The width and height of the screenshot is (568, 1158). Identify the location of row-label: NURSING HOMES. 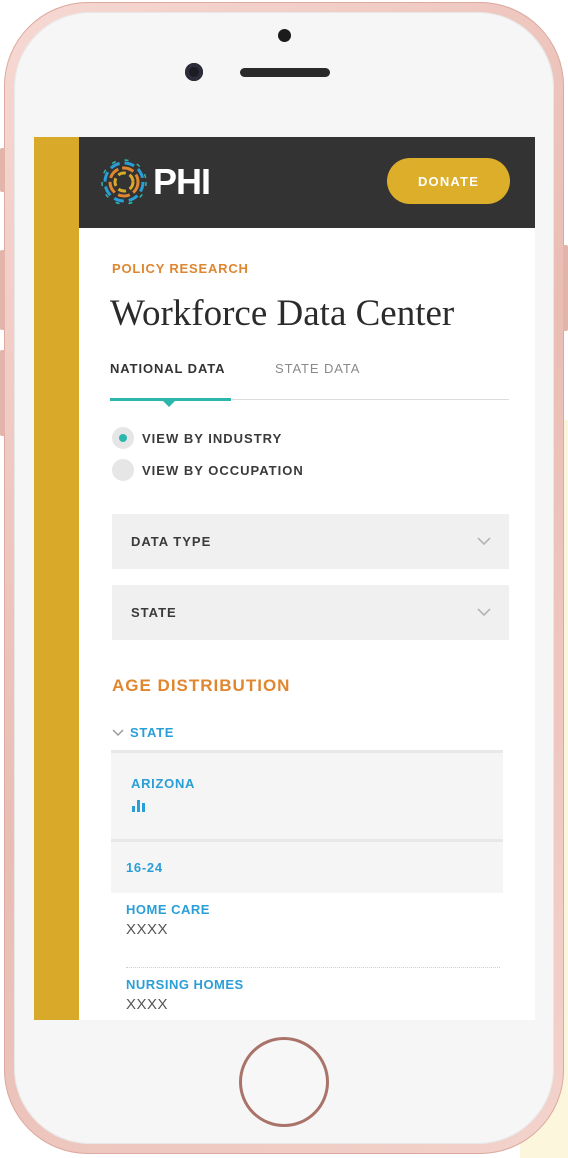
(185, 984).